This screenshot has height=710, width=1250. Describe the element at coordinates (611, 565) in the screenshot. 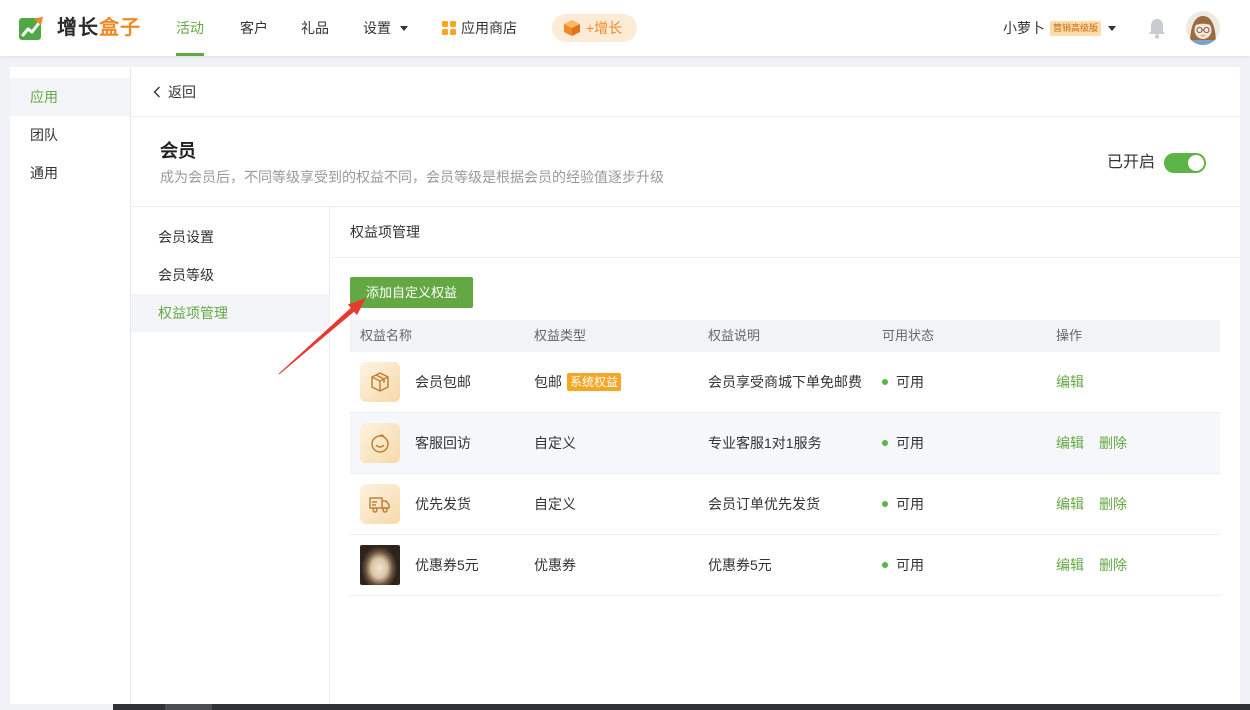

I see `benefit-type-cell: 优惠券` at that location.